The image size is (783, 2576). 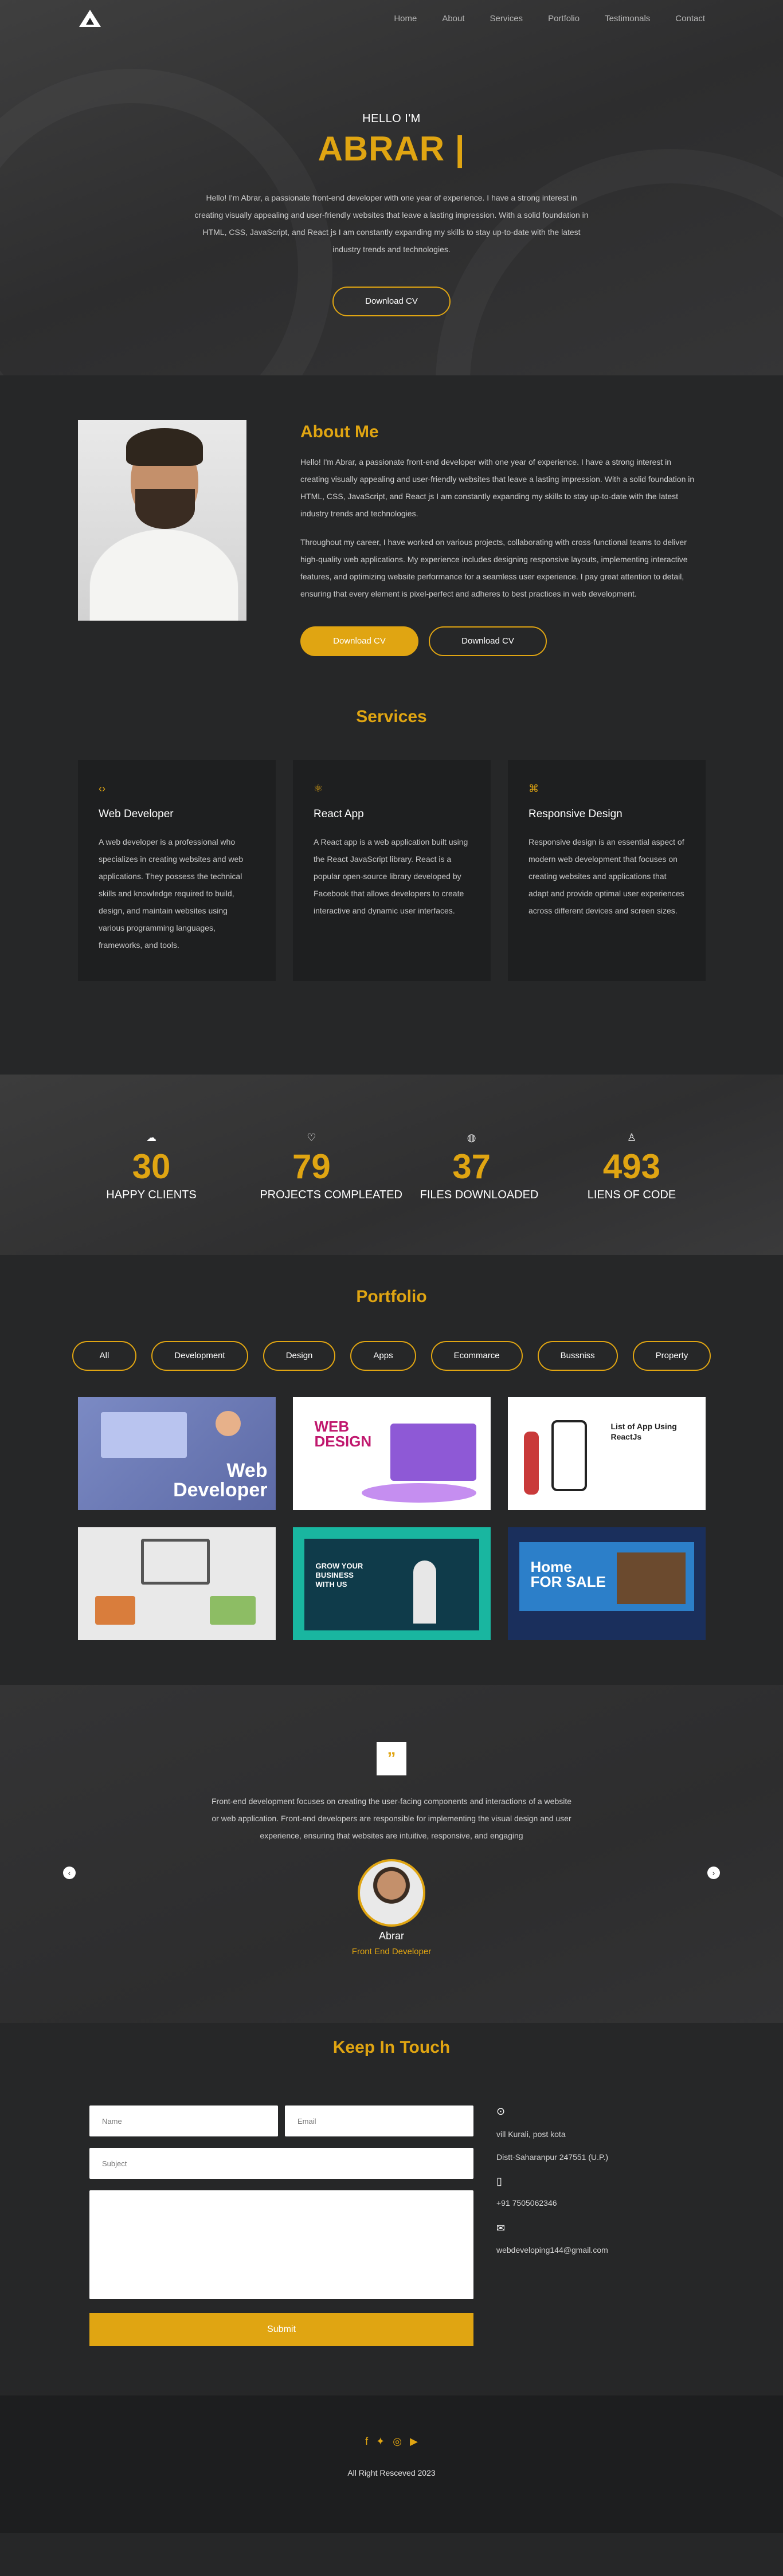 I want to click on service-title: Responsive Design, so click(x=575, y=814).